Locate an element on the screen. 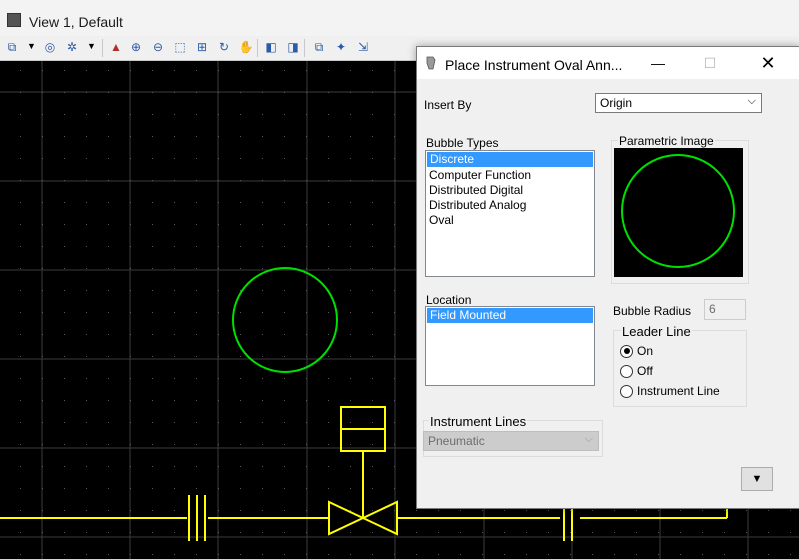 The height and width of the screenshot is (559, 799). window-area-icon: ⬚ is located at coordinates (180, 47).